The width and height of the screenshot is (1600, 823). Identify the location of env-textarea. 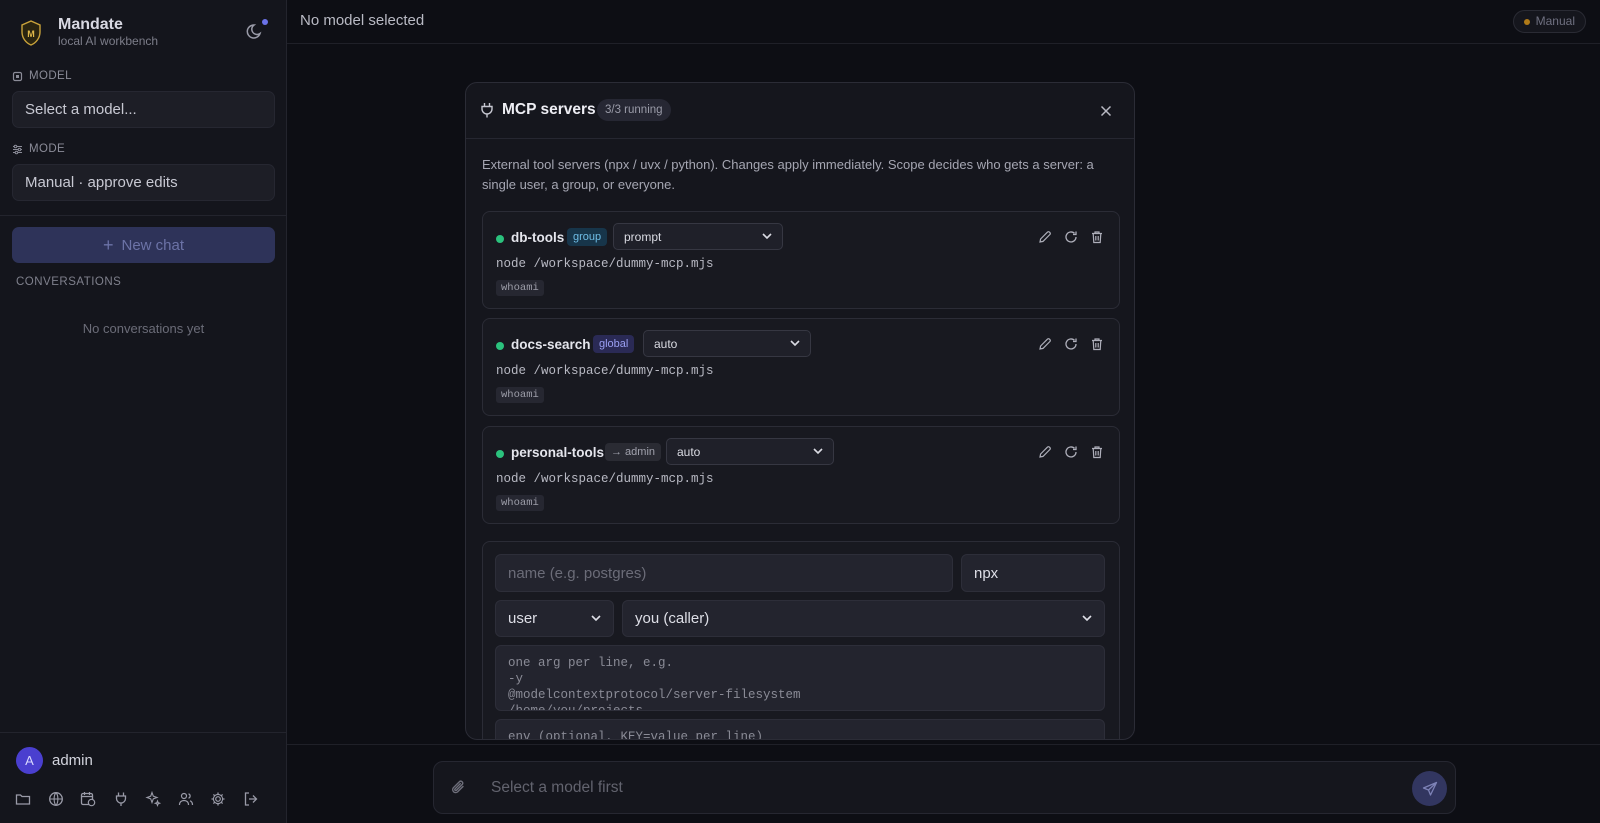
(800, 729).